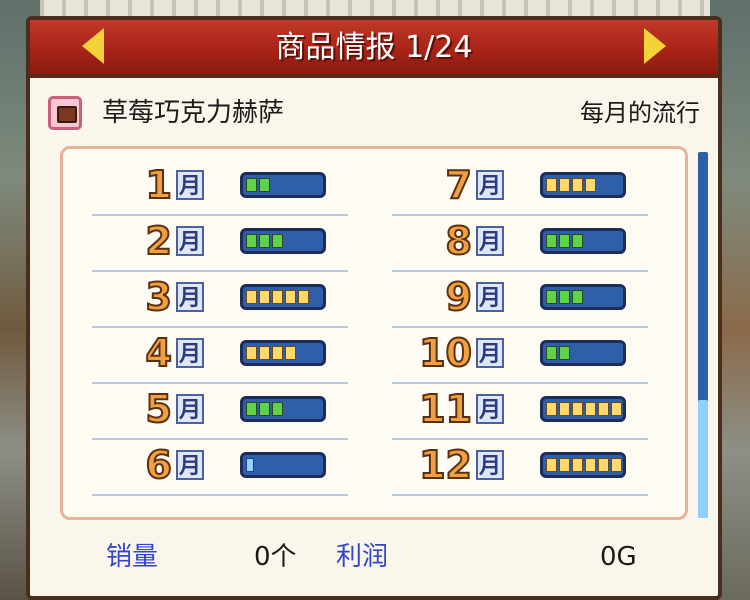 The height and width of the screenshot is (600, 750). What do you see at coordinates (520, 244) in the screenshot?
I see `month-row: 8月` at bounding box center [520, 244].